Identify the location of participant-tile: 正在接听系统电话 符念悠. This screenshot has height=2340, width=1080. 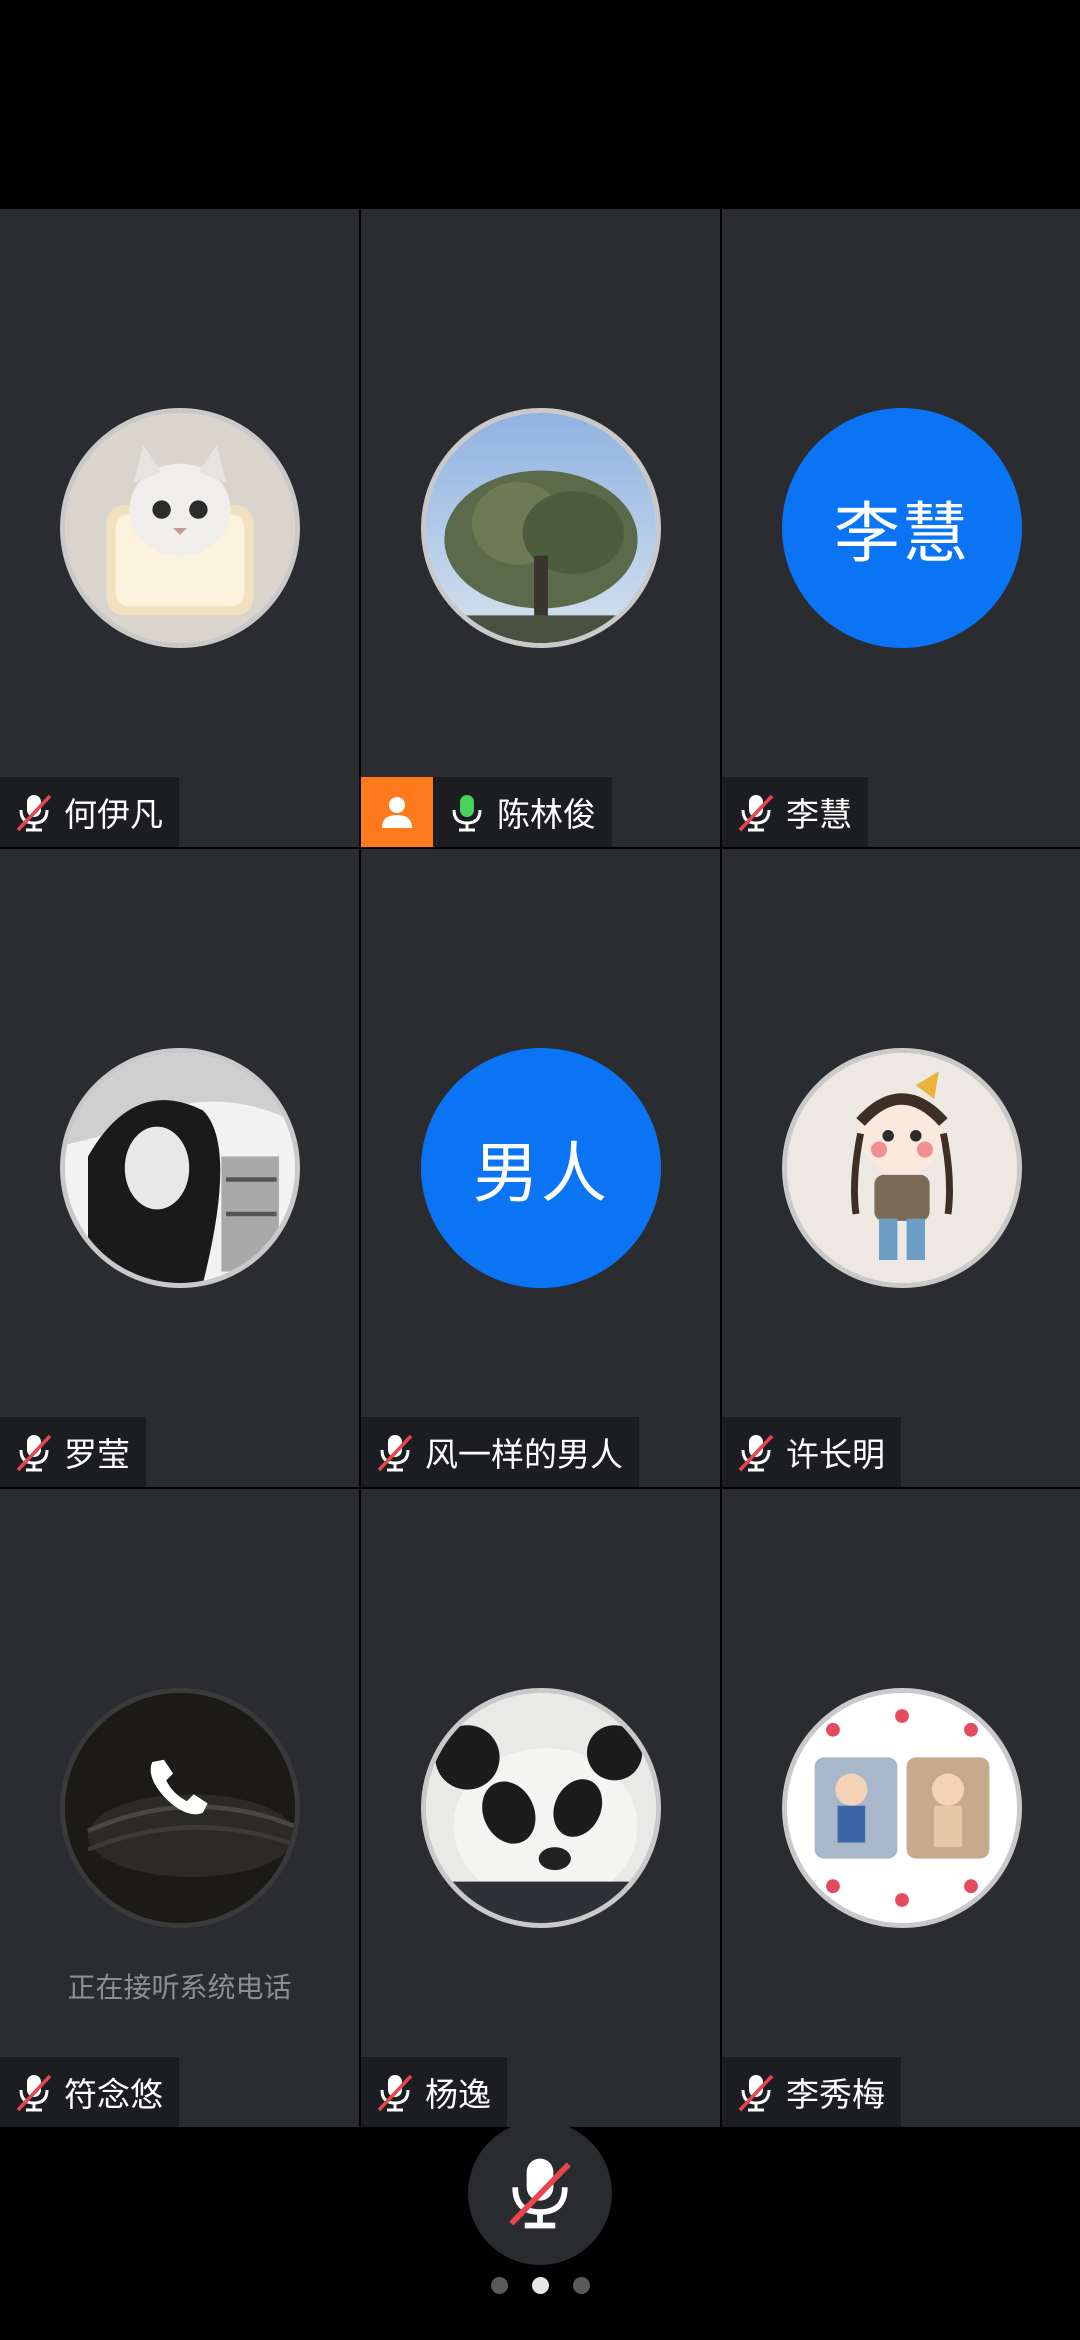
(179, 1808).